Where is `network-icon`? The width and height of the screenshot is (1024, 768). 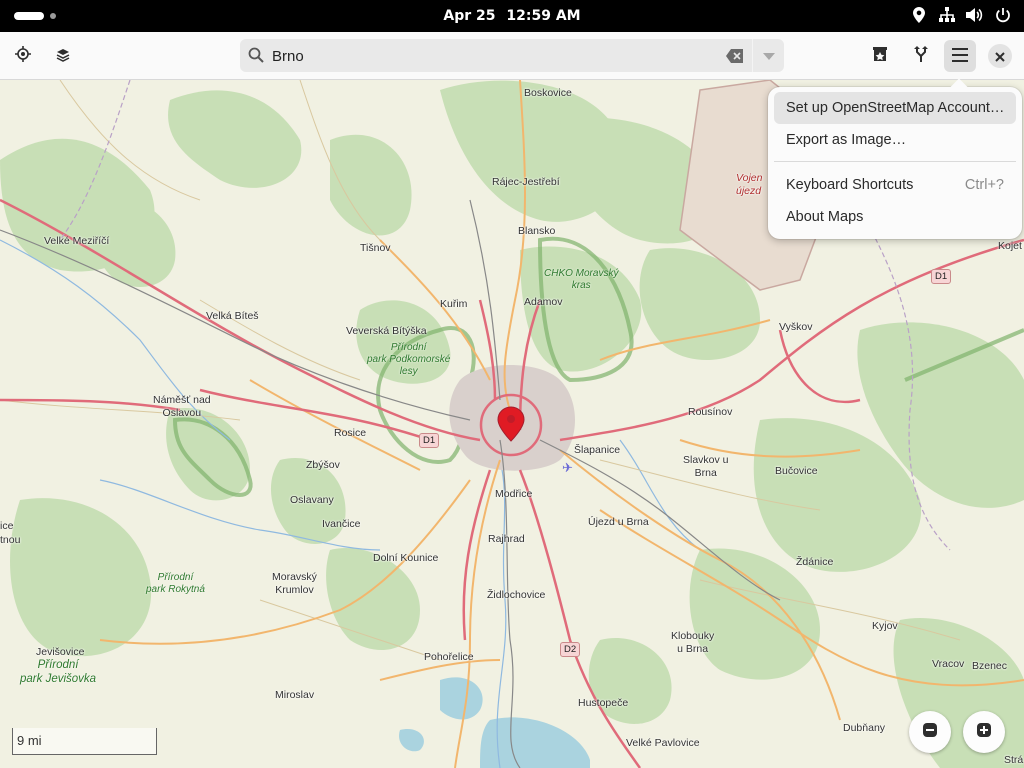 network-icon is located at coordinates (947, 15).